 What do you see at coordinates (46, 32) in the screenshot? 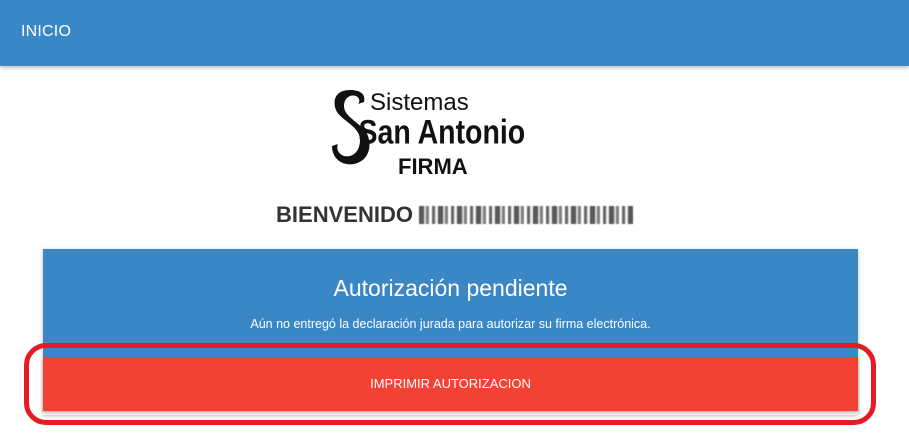
I see `home-link: INICIO` at bounding box center [46, 32].